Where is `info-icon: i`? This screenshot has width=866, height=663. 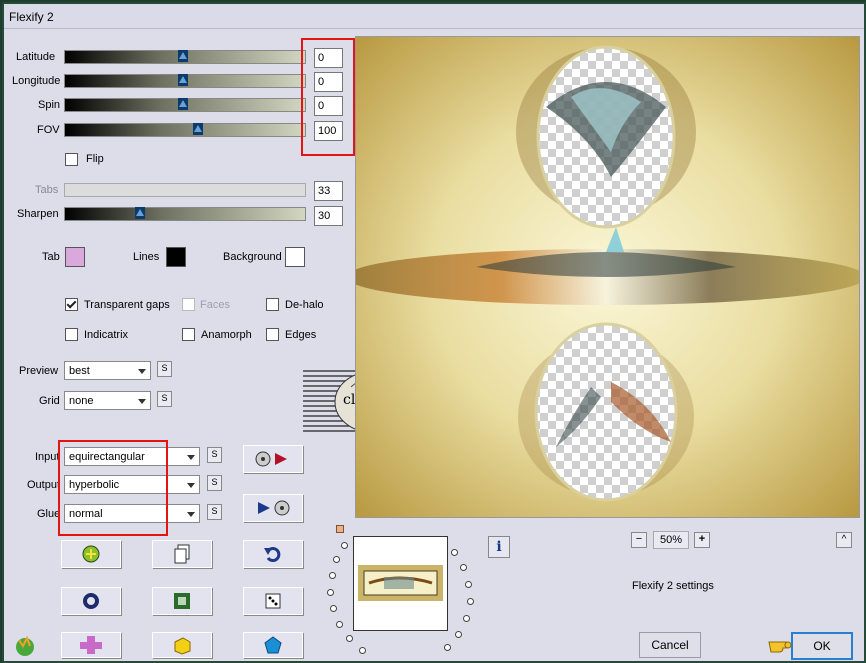 info-icon: i is located at coordinates (499, 547).